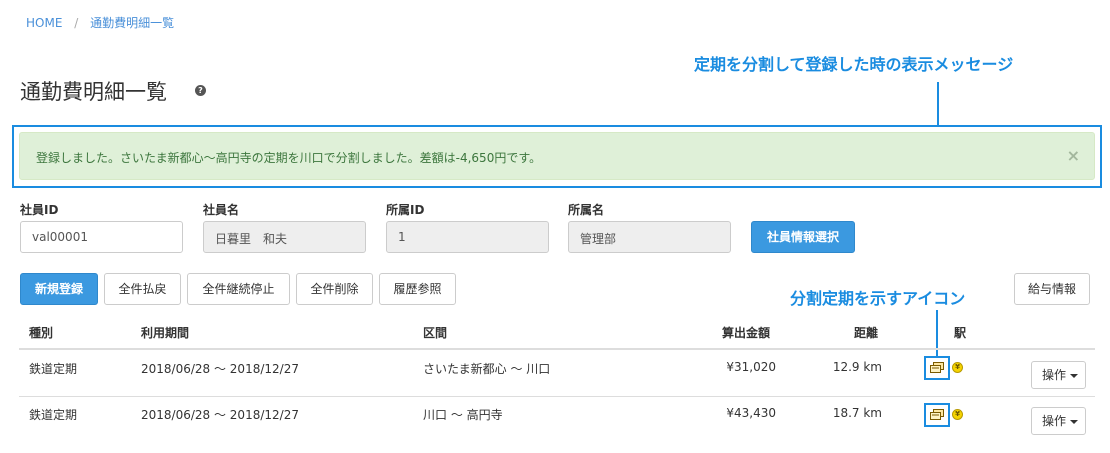 The height and width of the screenshot is (453, 1110). Describe the element at coordinates (101, 237) in the screenshot. I see `employee-id-input` at that location.